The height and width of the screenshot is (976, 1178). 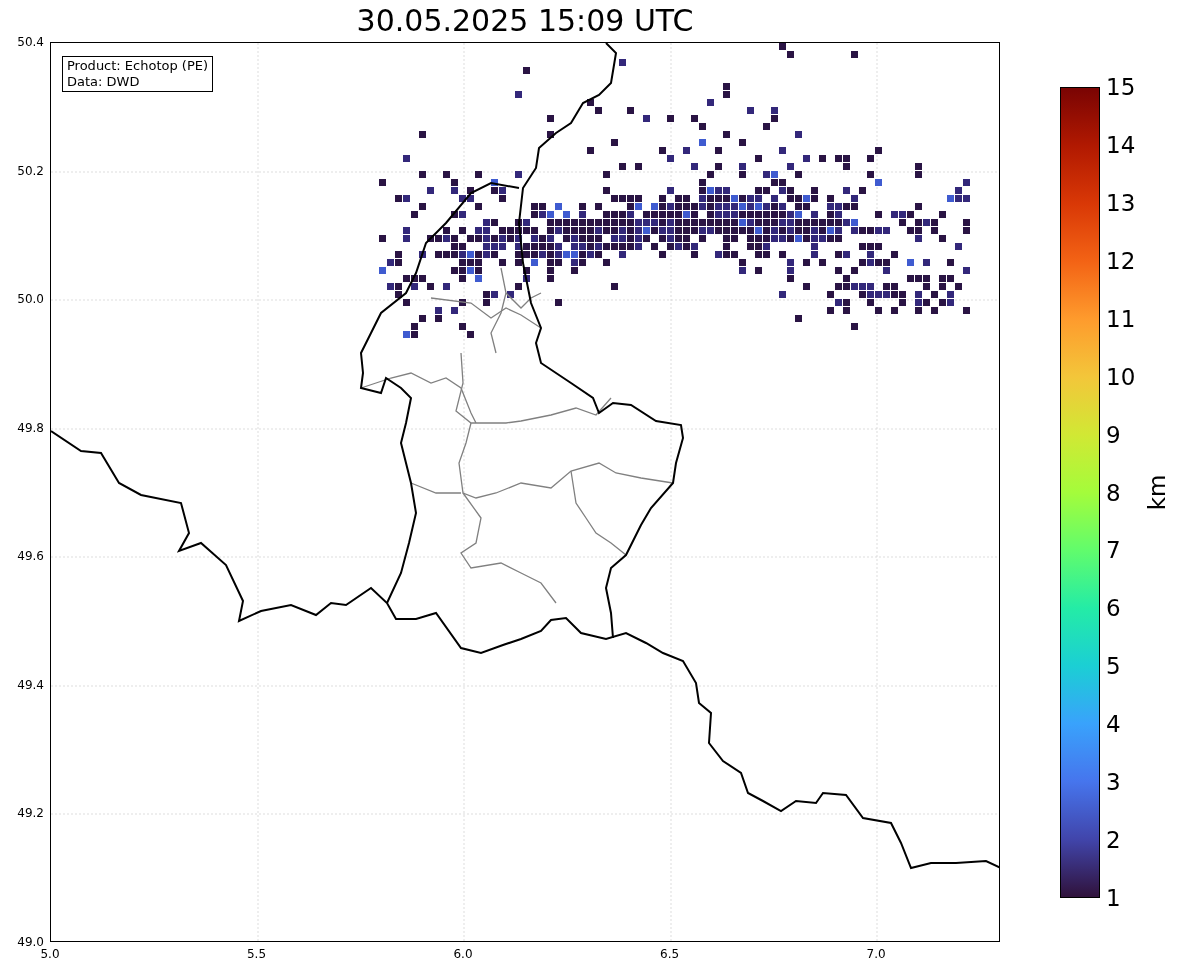 I want to click on x-tick-label: 5.0, so click(x=50, y=954).